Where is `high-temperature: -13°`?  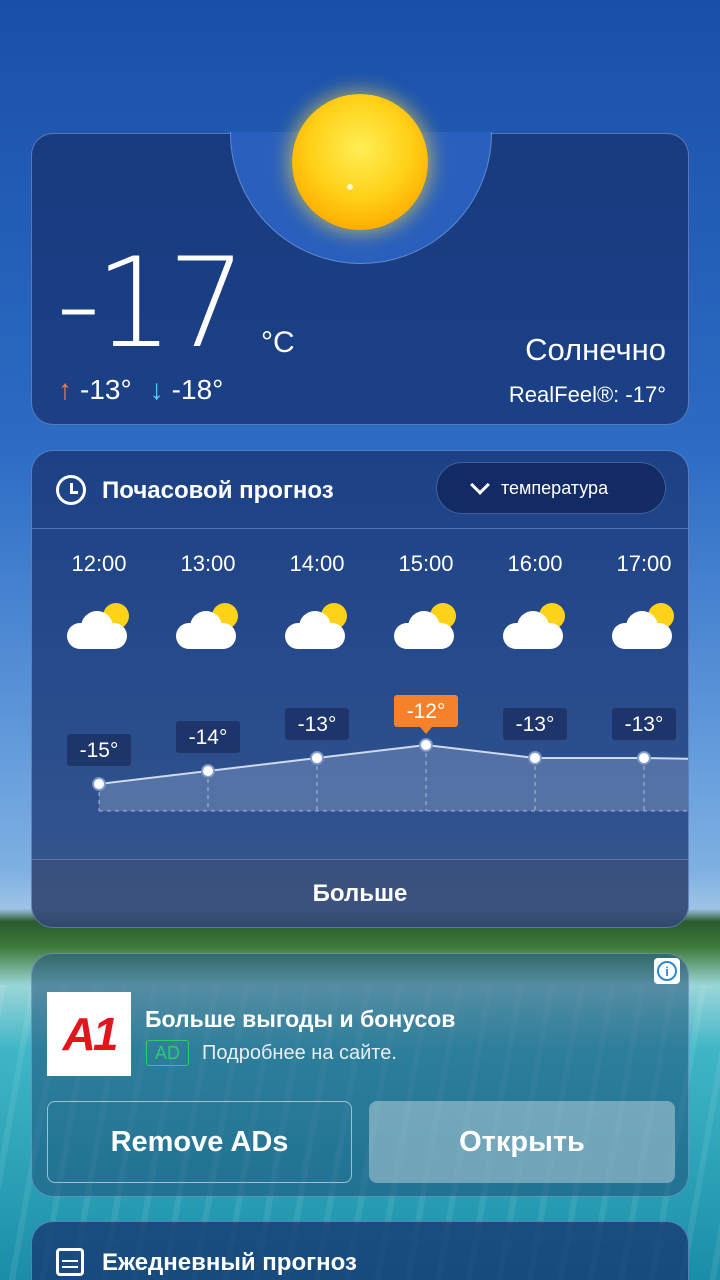
high-temperature: -13° is located at coordinates (106, 389).